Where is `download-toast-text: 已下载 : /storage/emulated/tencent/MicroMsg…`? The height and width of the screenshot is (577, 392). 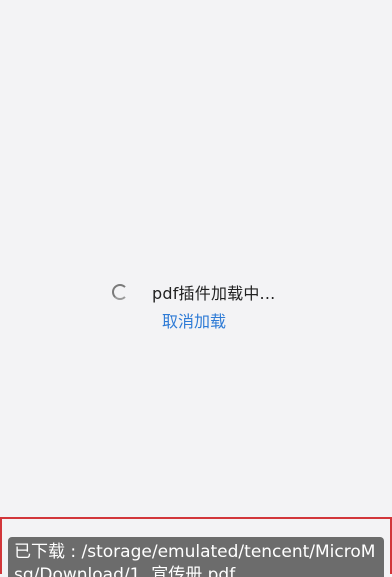
download-toast-text: 已下载 : /storage/emulated/tencent/MicroMsg… is located at coordinates (195, 559).